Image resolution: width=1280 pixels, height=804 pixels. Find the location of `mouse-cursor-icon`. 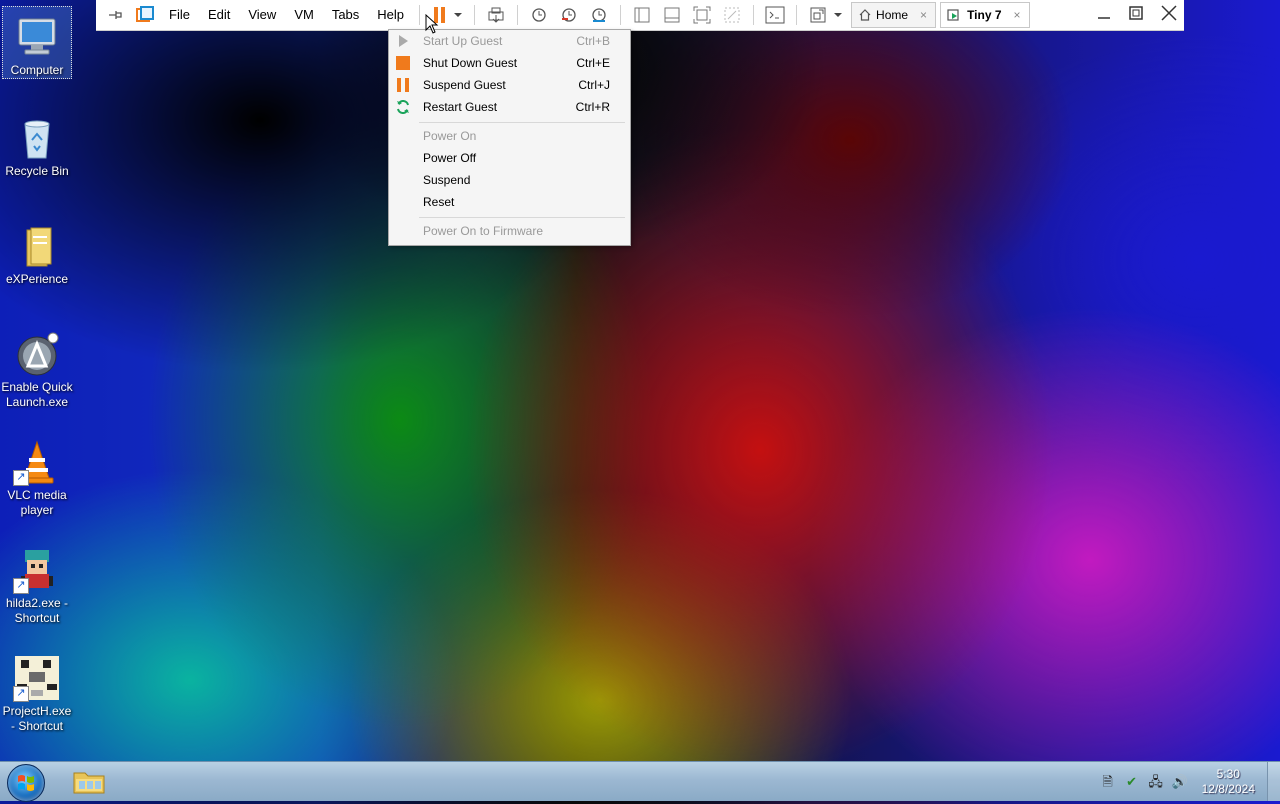

mouse-cursor-icon is located at coordinates (432, 24).